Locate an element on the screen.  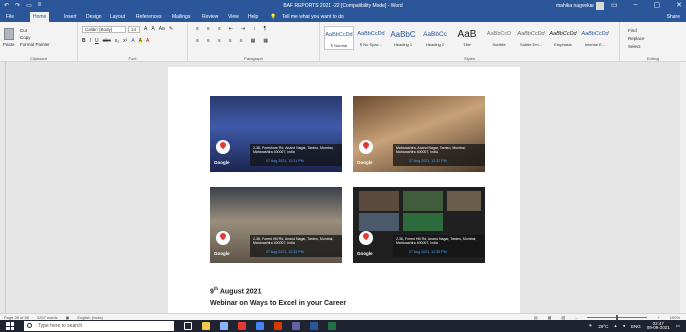
event-date: 9th August 2021 is located at coordinates (235, 290).